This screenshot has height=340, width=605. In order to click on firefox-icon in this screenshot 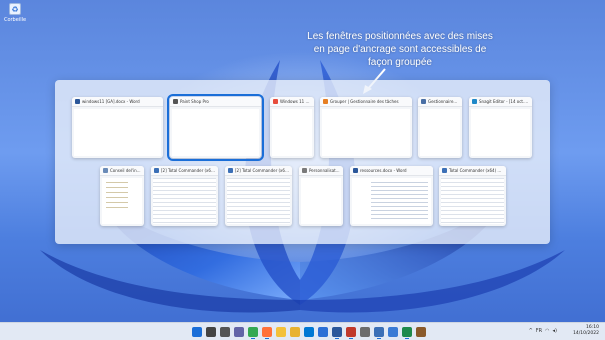, I will do `click(267, 333)`.